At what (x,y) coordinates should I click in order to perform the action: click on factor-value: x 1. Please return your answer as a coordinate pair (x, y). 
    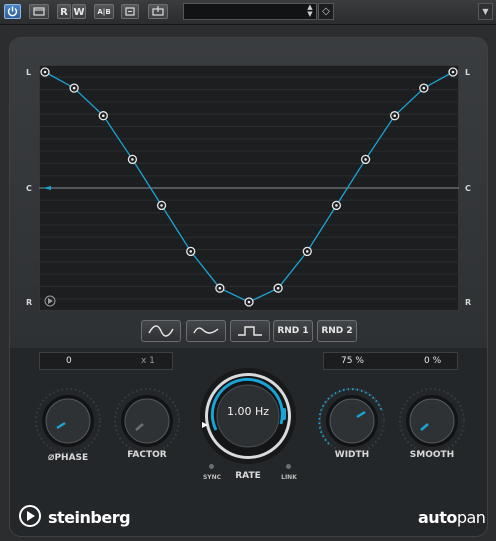
    Looking at the image, I should click on (148, 361).